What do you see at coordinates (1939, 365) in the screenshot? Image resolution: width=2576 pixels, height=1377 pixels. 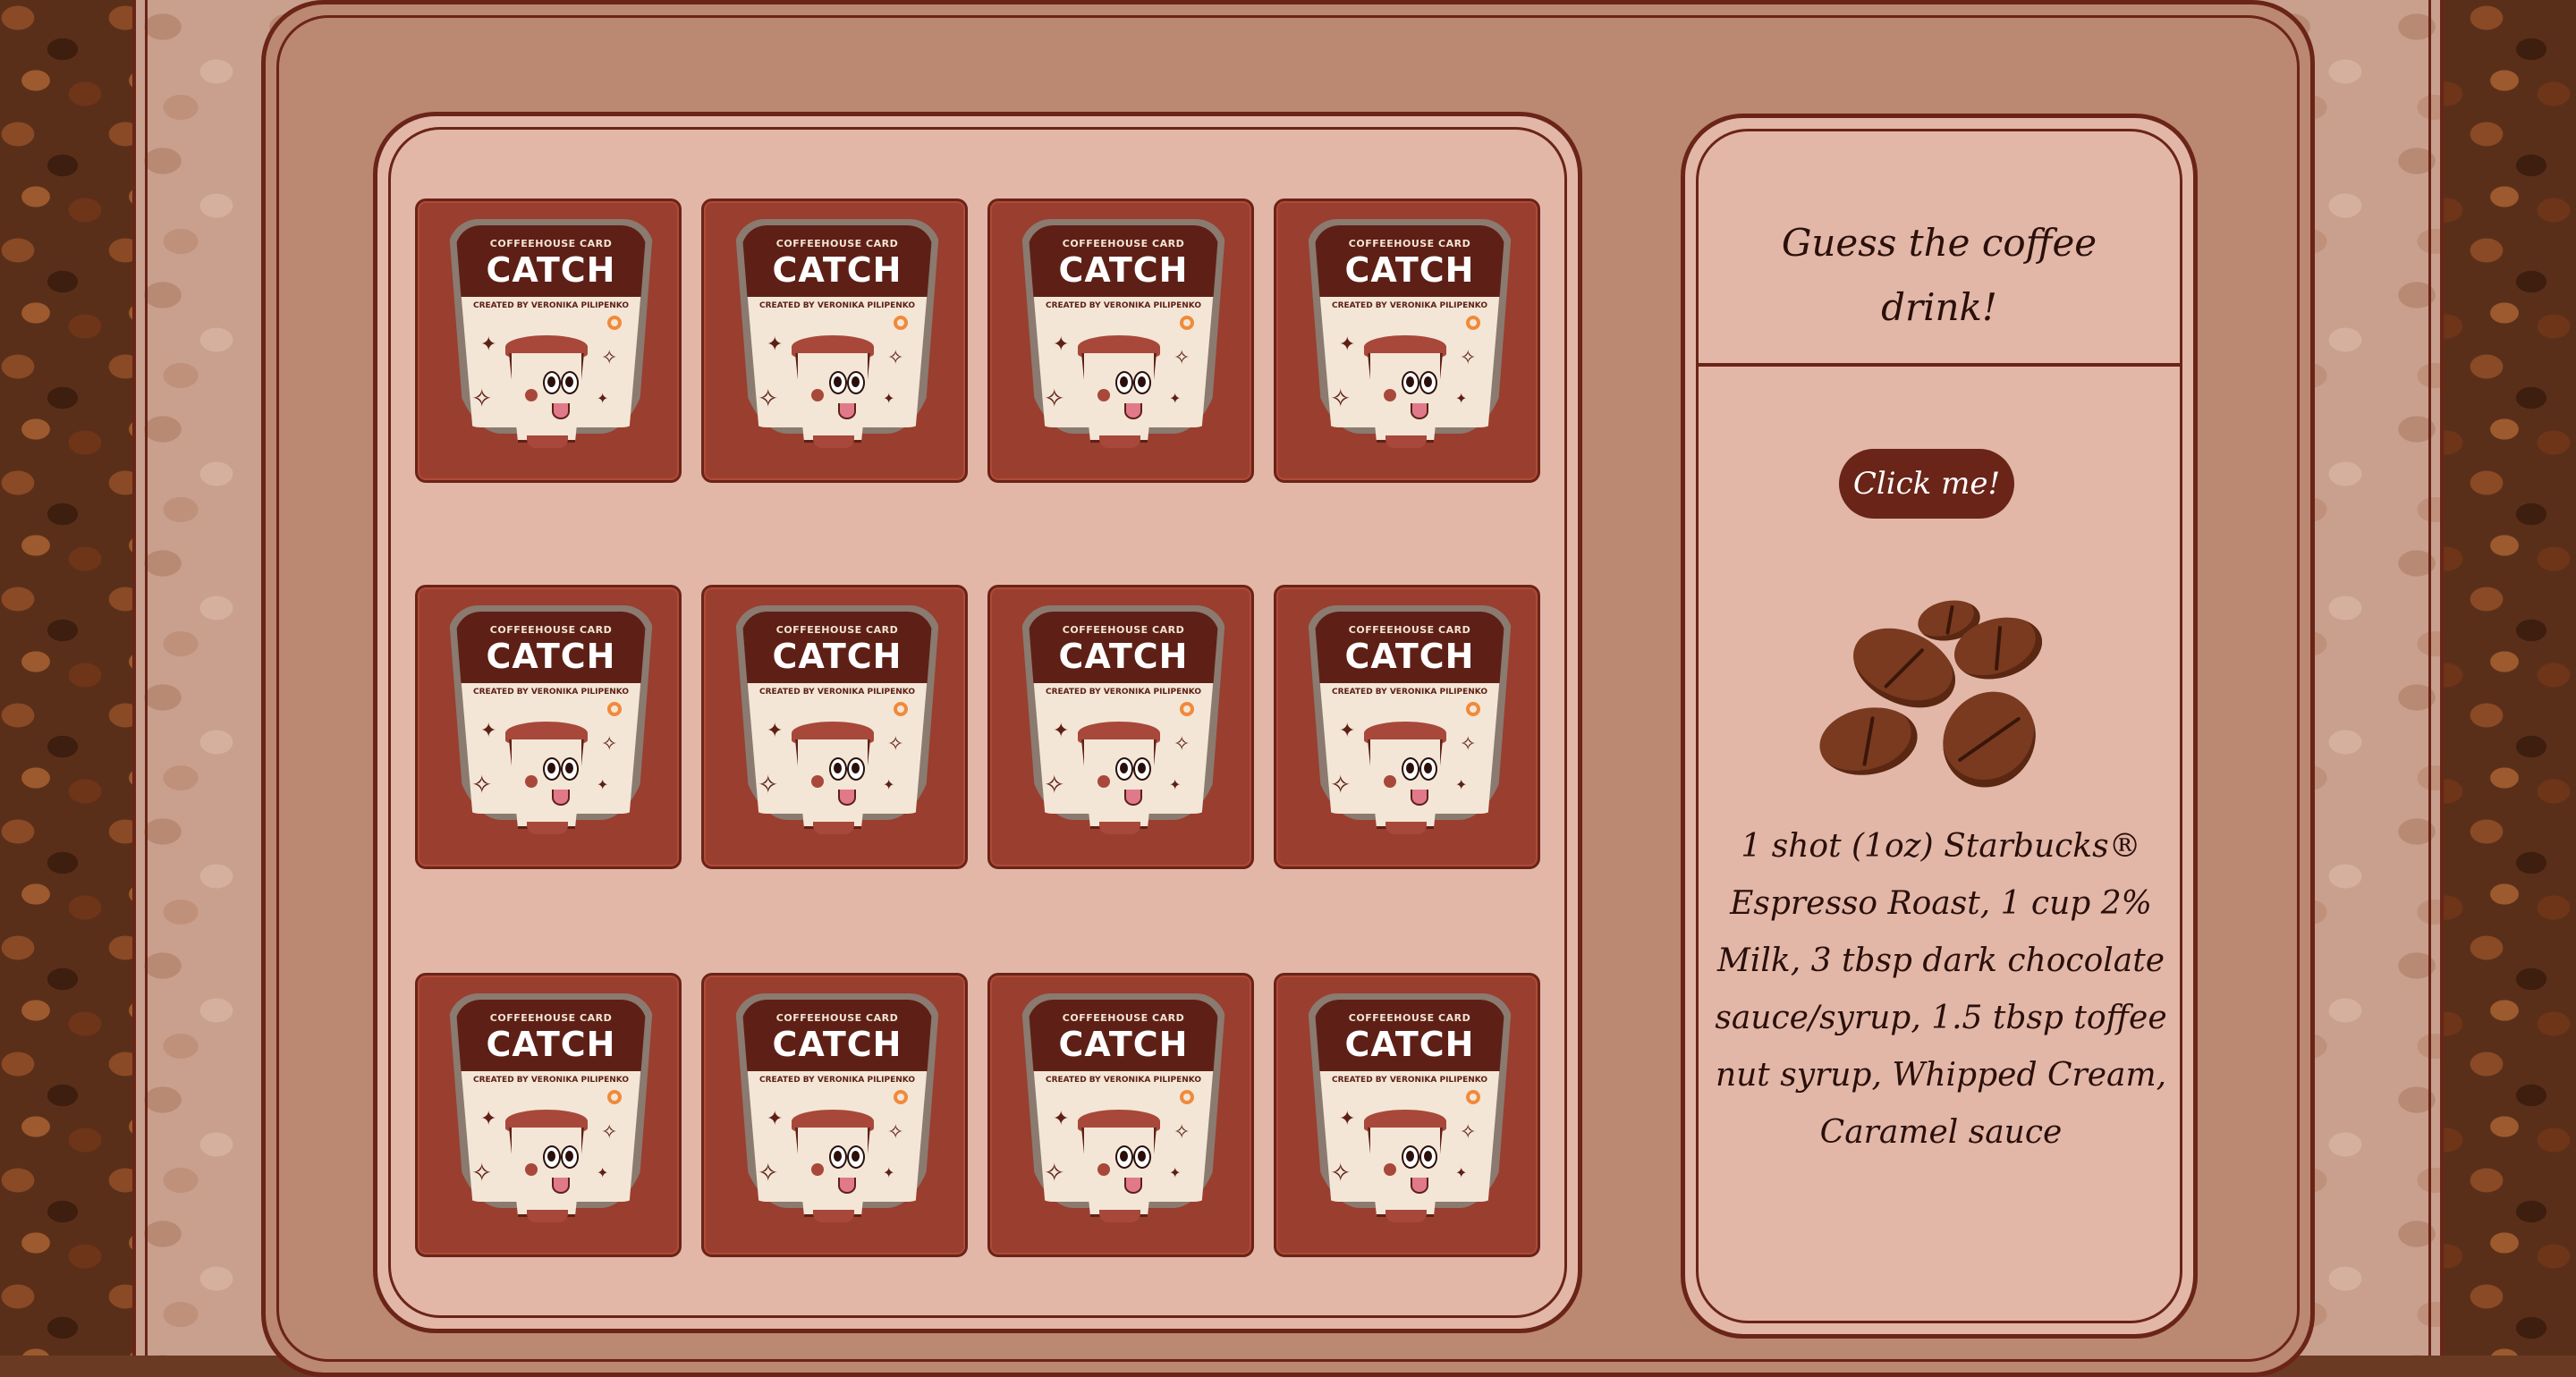 I see `panel-divider` at bounding box center [1939, 365].